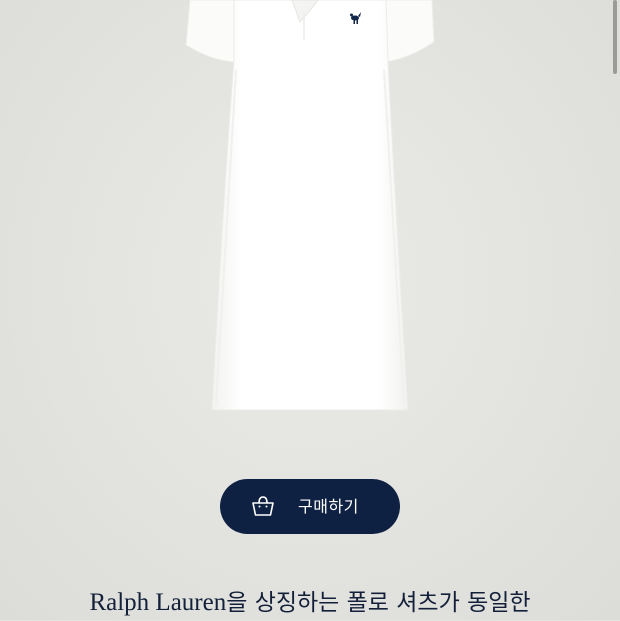 Image resolution: width=620 pixels, height=621 pixels. What do you see at coordinates (615, 37) in the screenshot?
I see `scrollbar` at bounding box center [615, 37].